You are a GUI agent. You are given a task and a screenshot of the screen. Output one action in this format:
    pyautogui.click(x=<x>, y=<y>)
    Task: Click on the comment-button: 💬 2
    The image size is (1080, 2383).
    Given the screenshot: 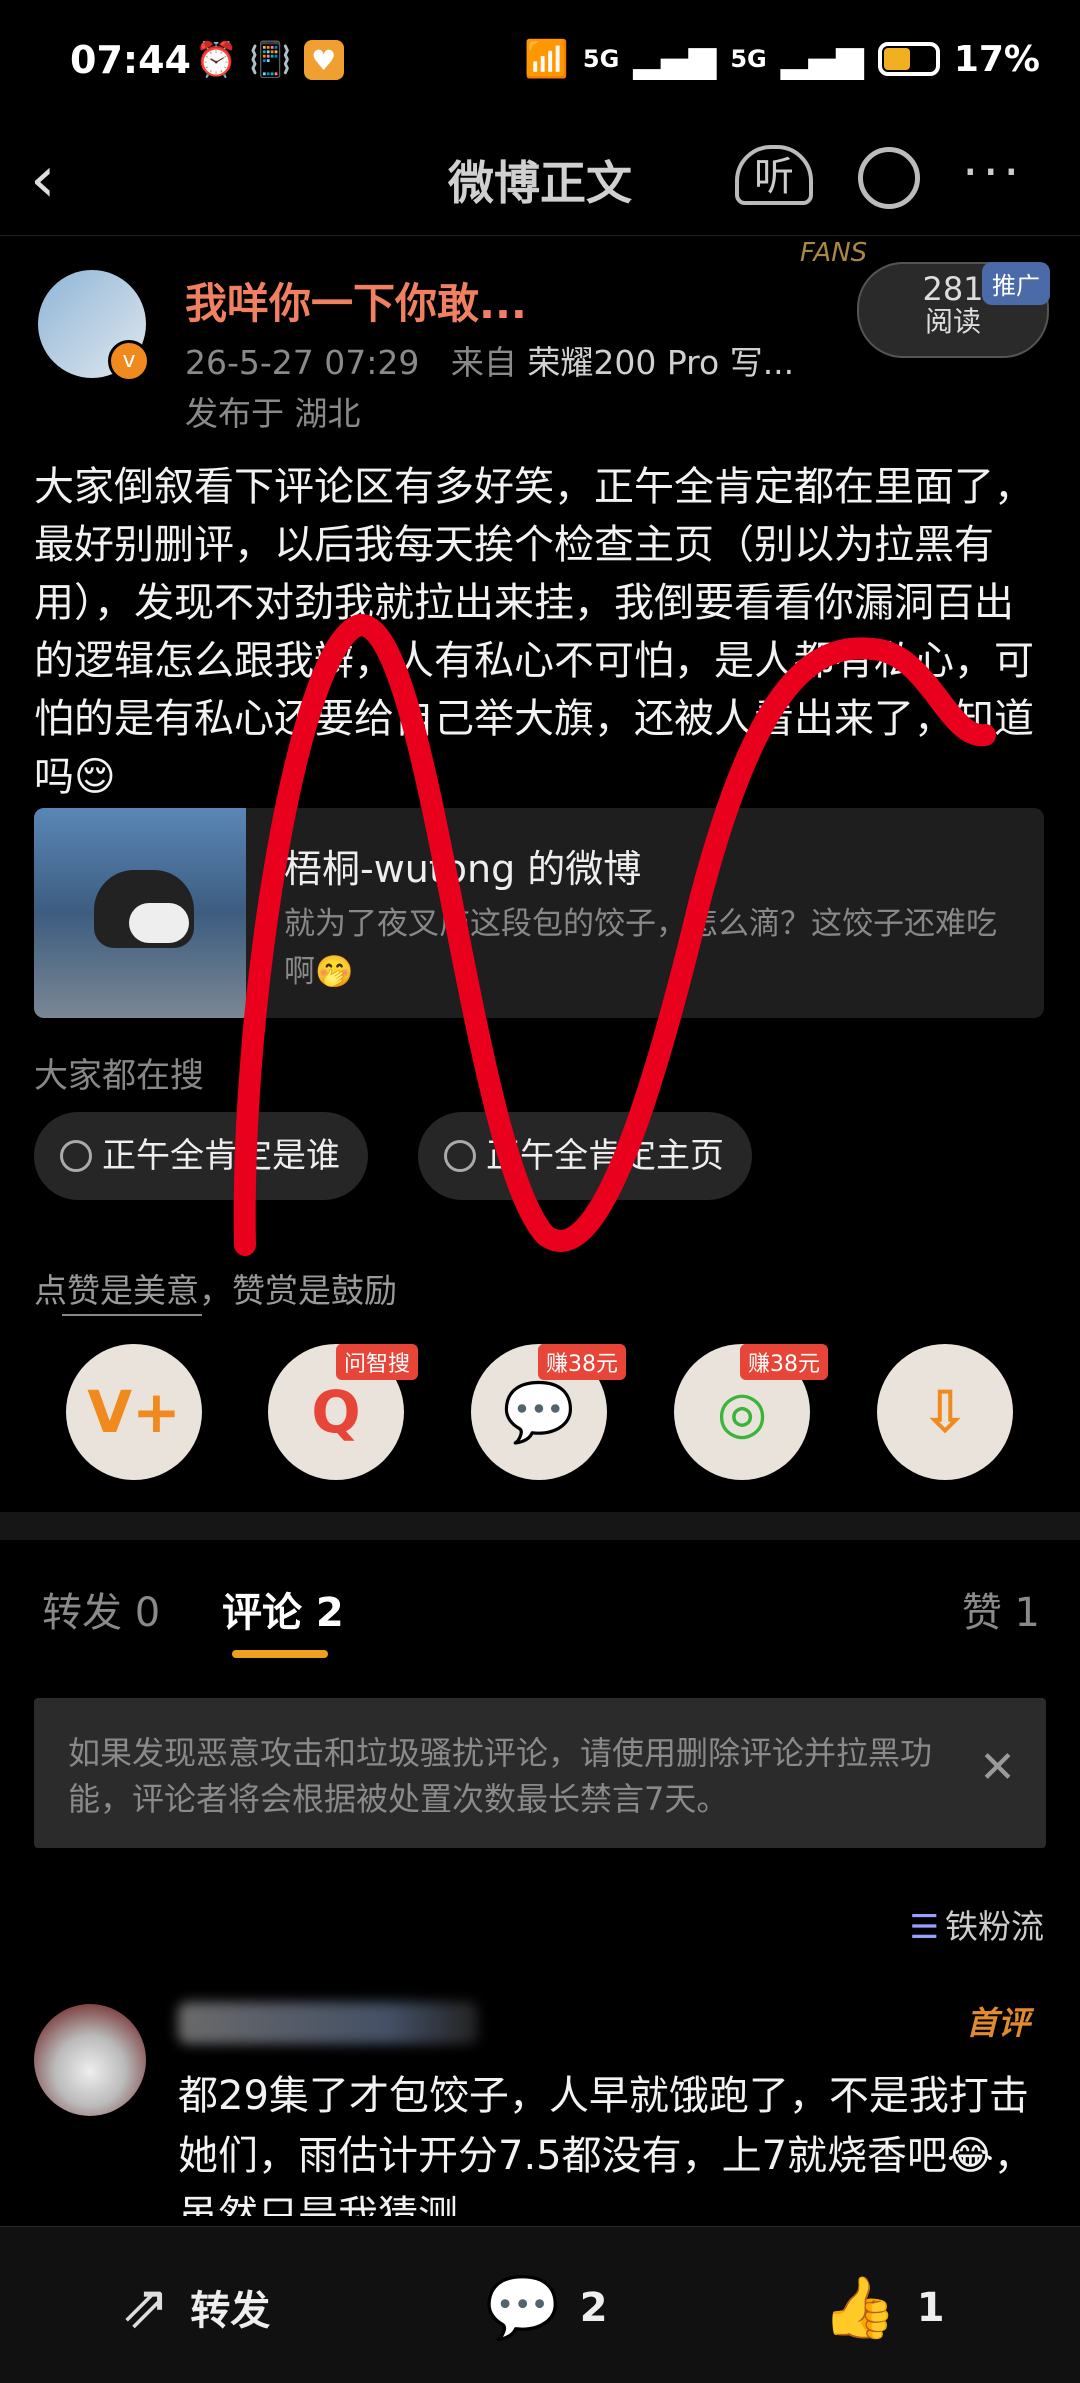 What is the action you would take?
    pyautogui.click(x=546, y=2307)
    